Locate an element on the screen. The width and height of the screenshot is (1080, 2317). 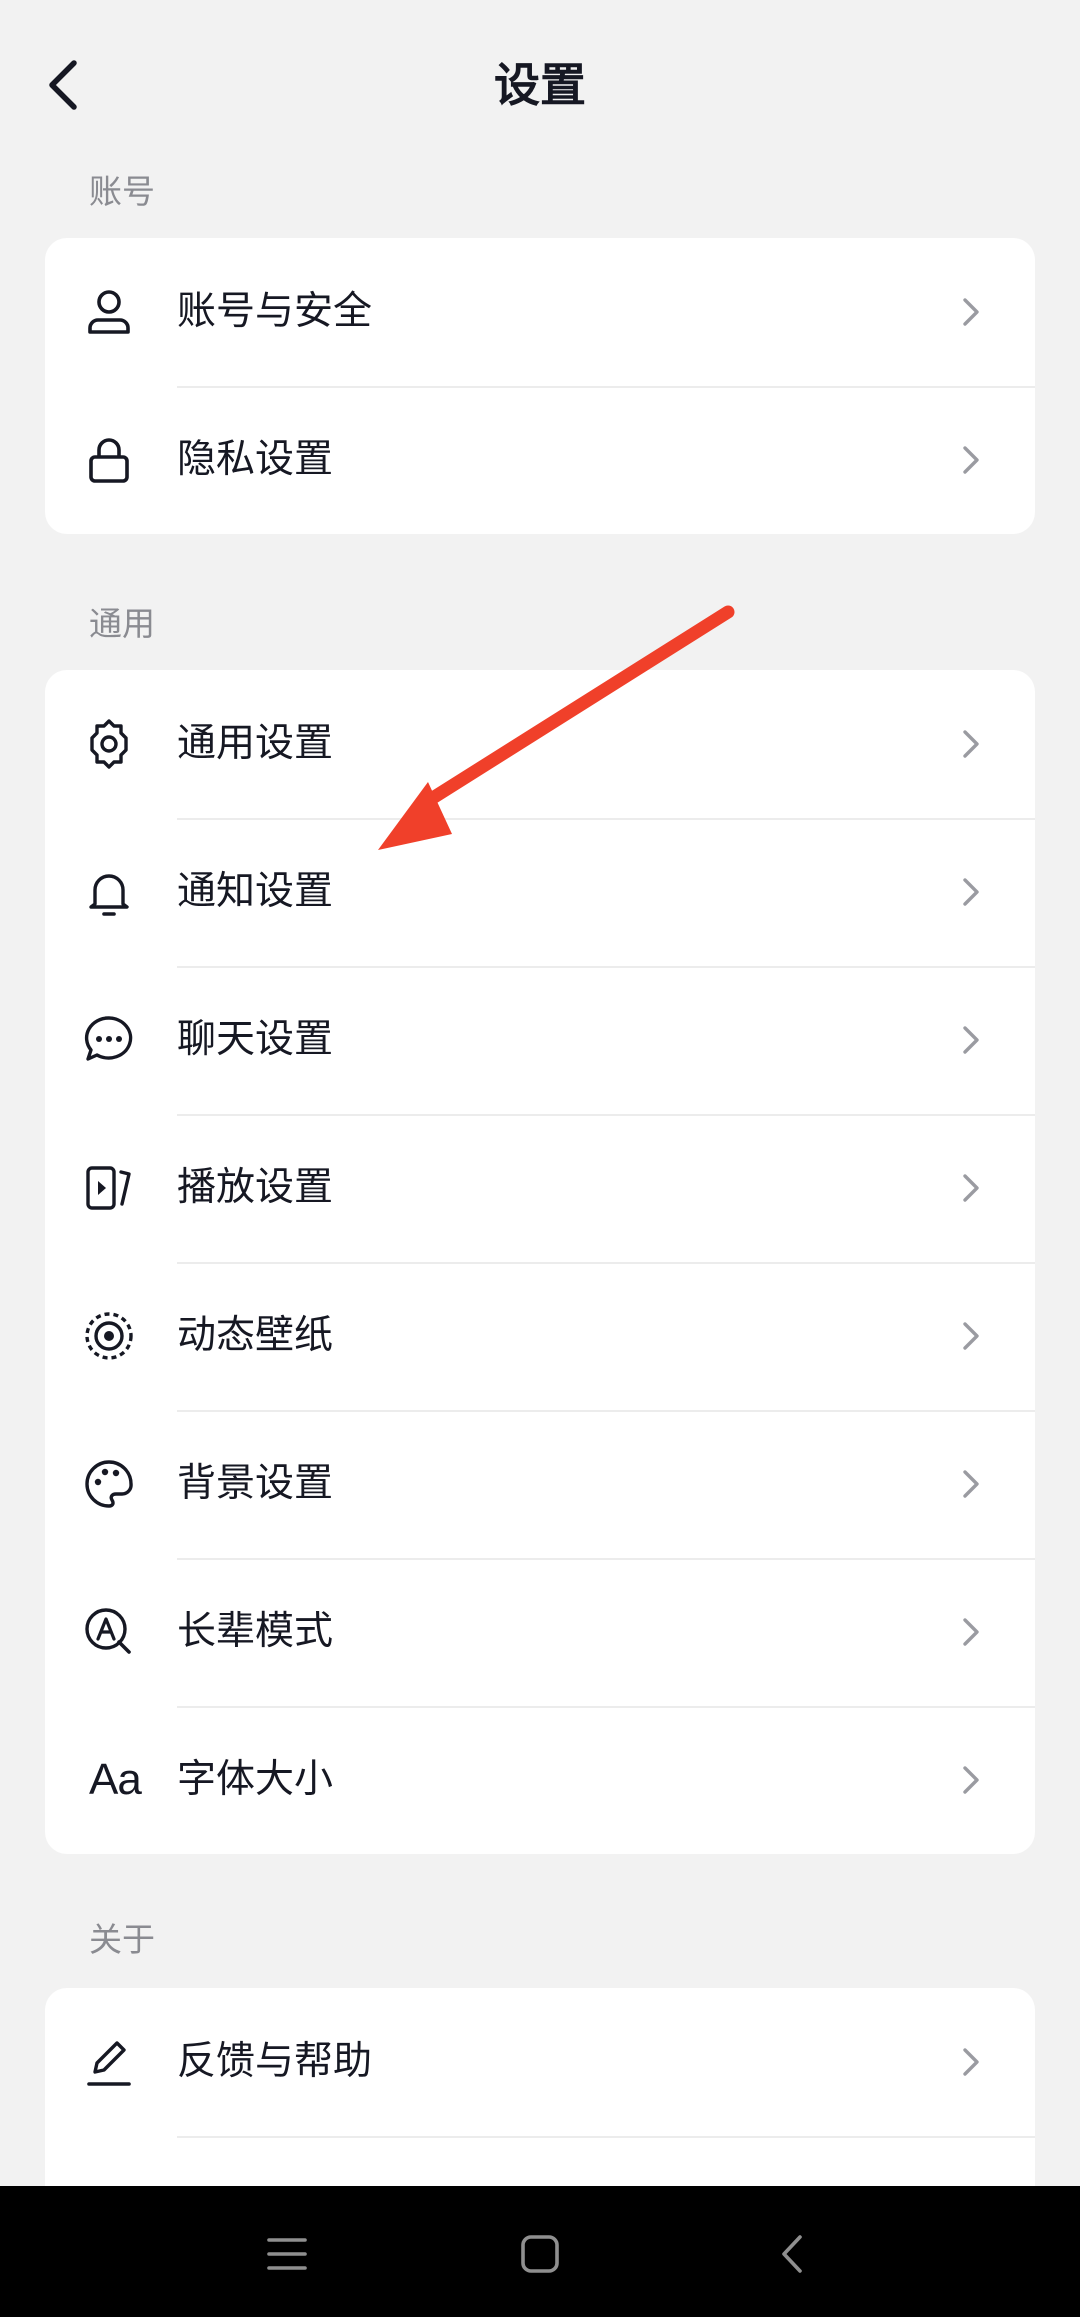
top-bar: 设置 is located at coordinates (540, 82).